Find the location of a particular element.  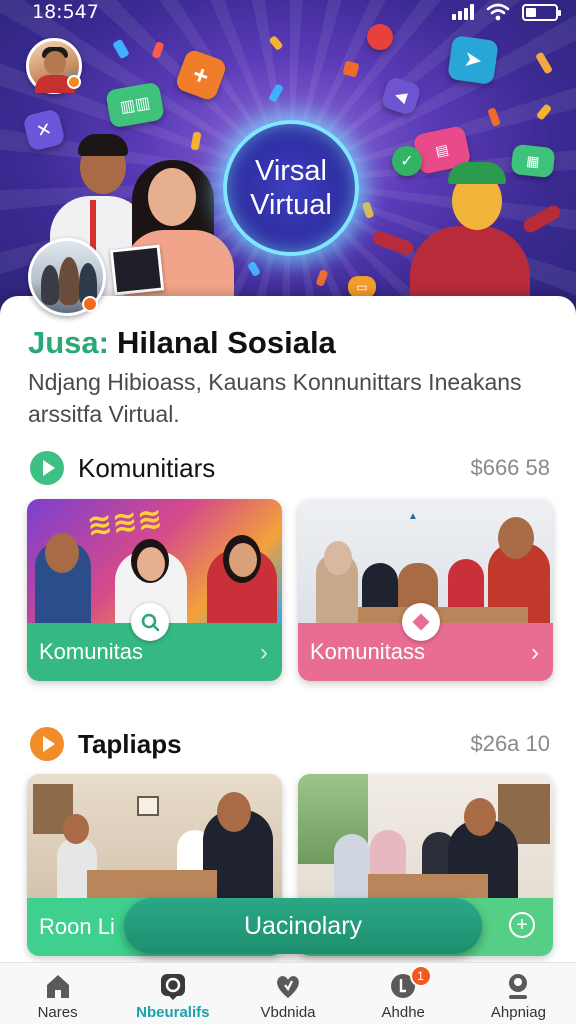

nav-item-notifications: 1 Ahdhe is located at coordinates (403, 993).